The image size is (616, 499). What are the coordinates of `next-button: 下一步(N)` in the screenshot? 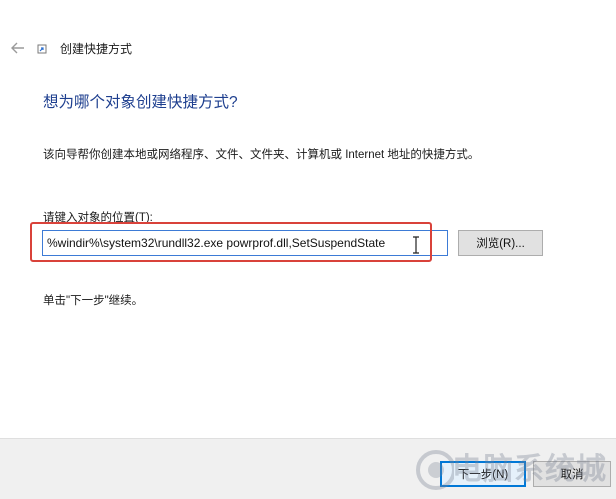 It's located at (483, 474).